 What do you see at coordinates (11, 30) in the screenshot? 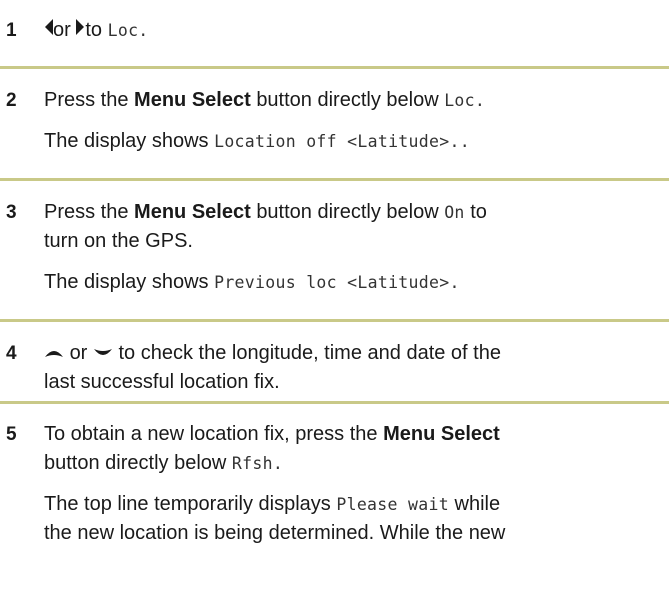
I see `step-number: 1` at bounding box center [11, 30].